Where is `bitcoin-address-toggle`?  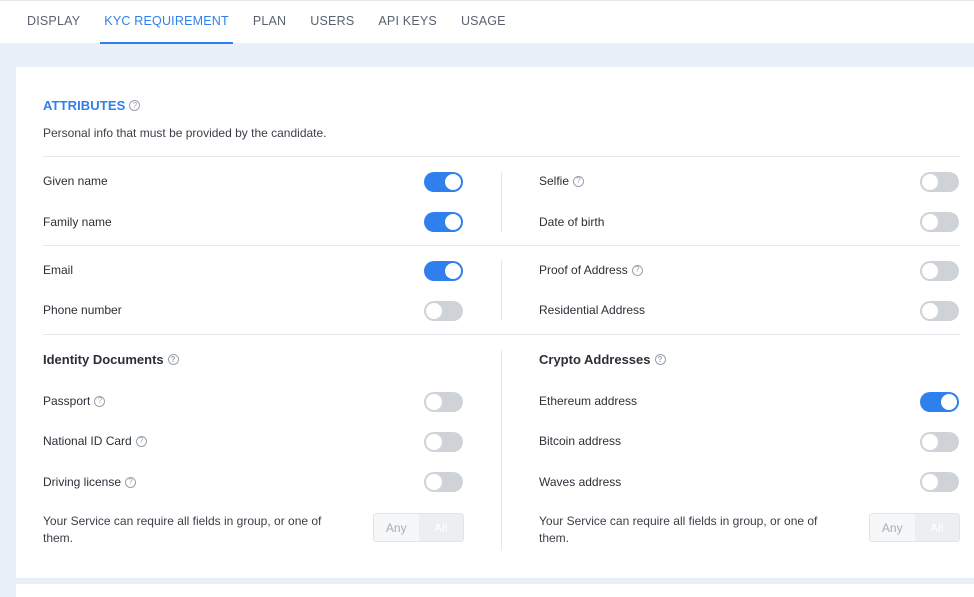 bitcoin-address-toggle is located at coordinates (939, 442).